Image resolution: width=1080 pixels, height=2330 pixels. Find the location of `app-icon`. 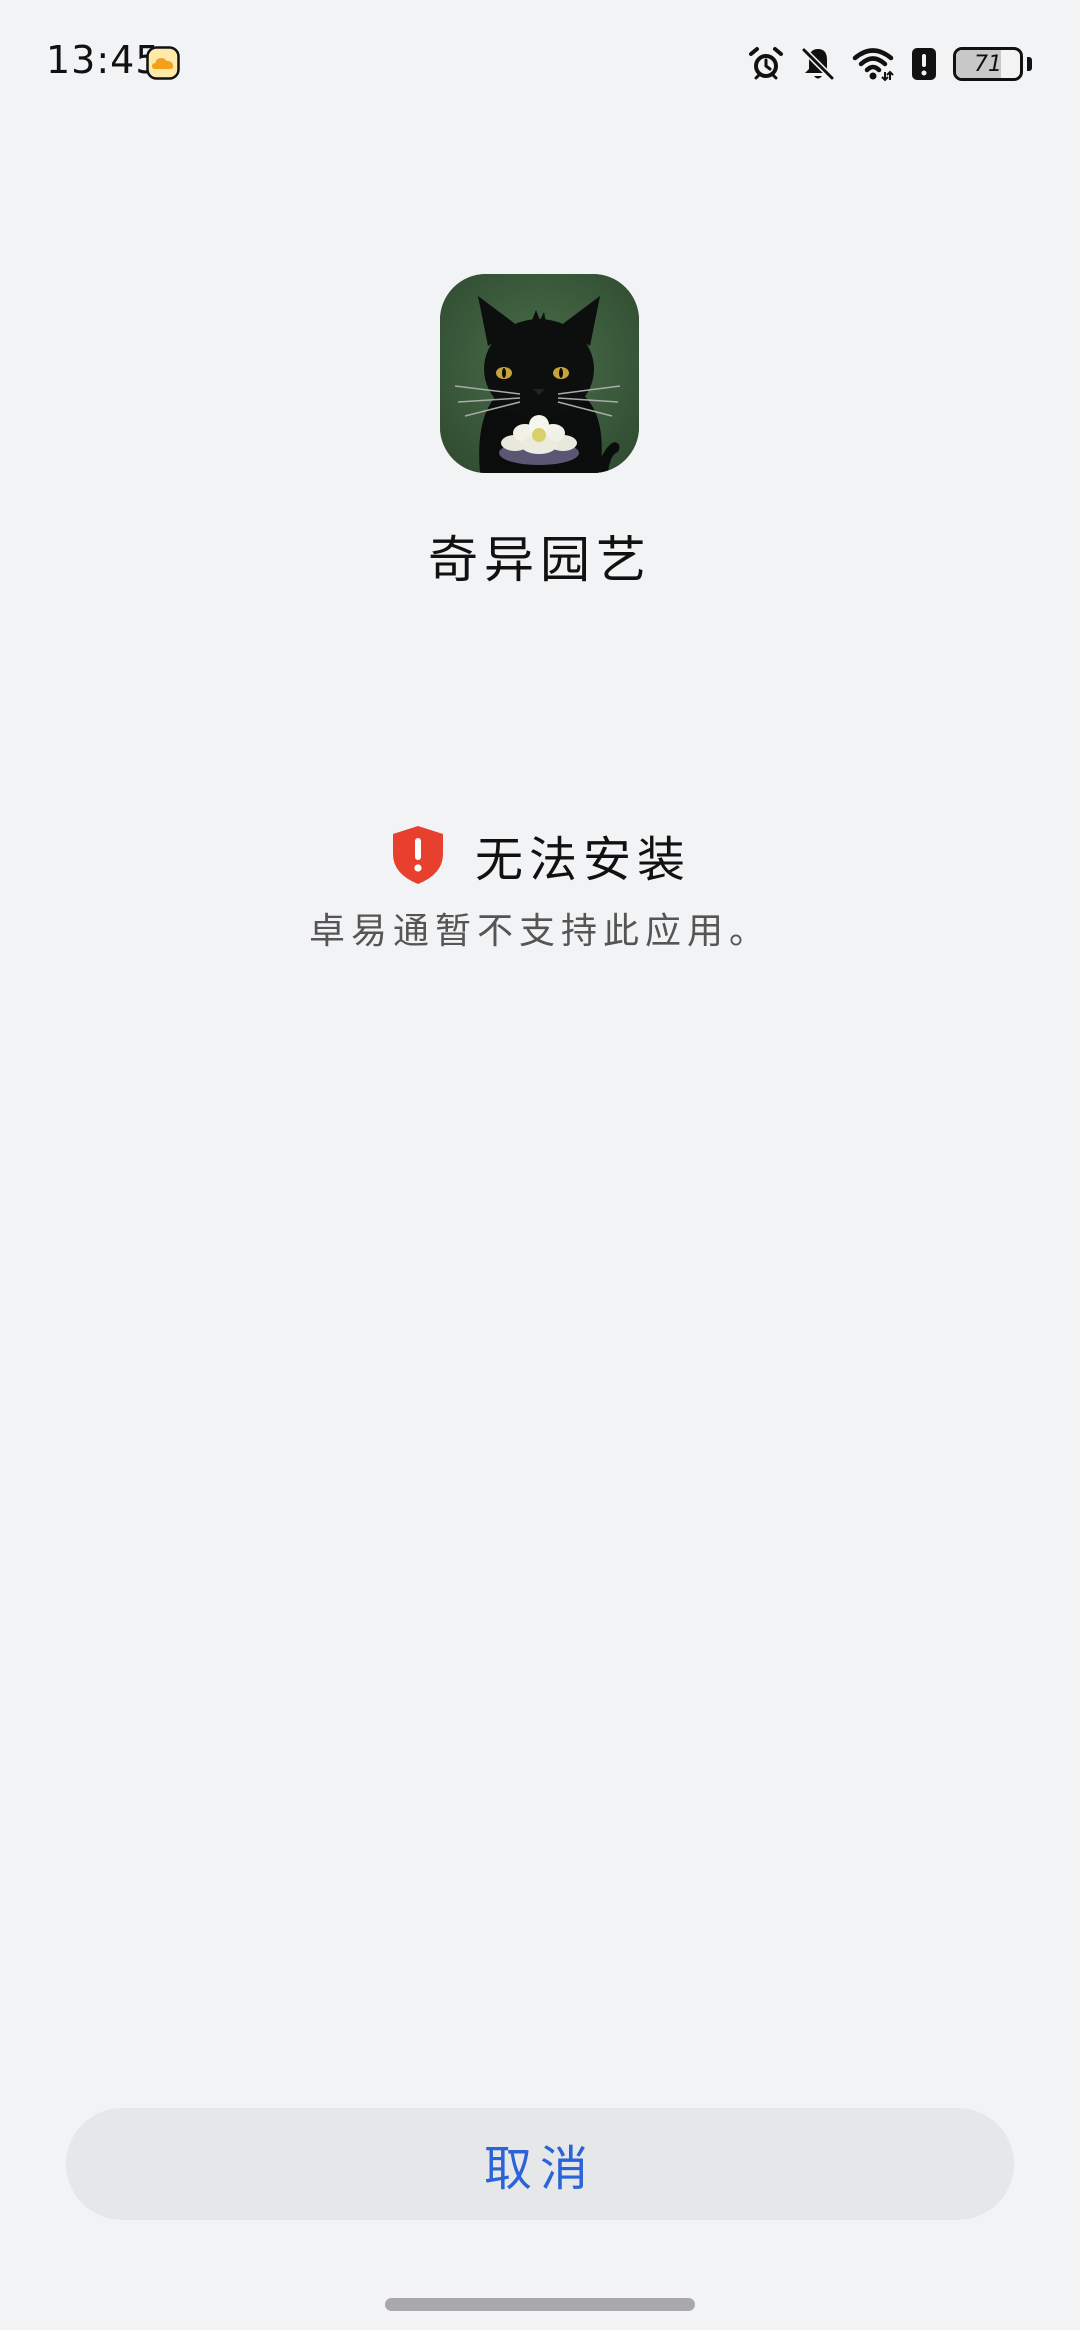

app-icon is located at coordinates (539, 373).